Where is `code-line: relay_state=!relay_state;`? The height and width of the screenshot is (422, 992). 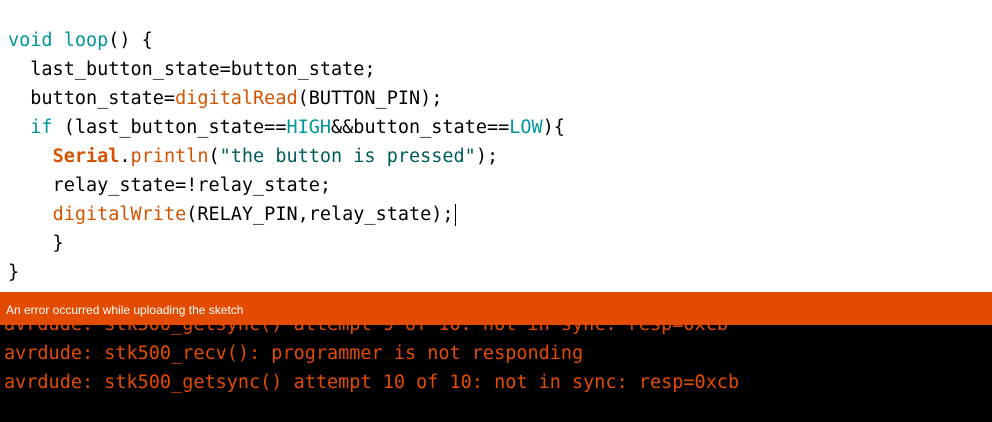
code-line: relay_state=!relay_state; is located at coordinates (169, 185).